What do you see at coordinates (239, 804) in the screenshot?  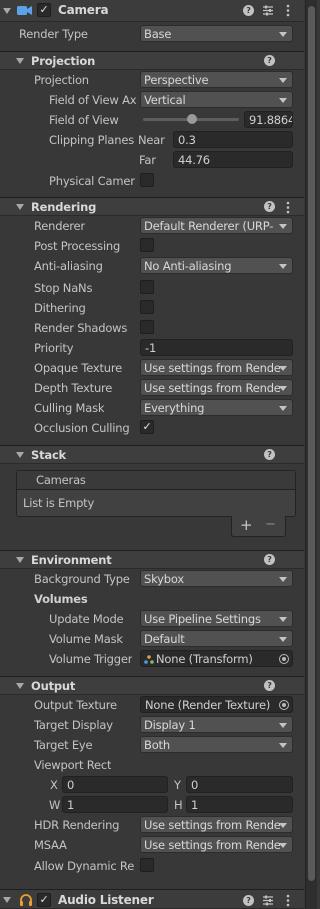 I see `viewport-h-field: 1` at bounding box center [239, 804].